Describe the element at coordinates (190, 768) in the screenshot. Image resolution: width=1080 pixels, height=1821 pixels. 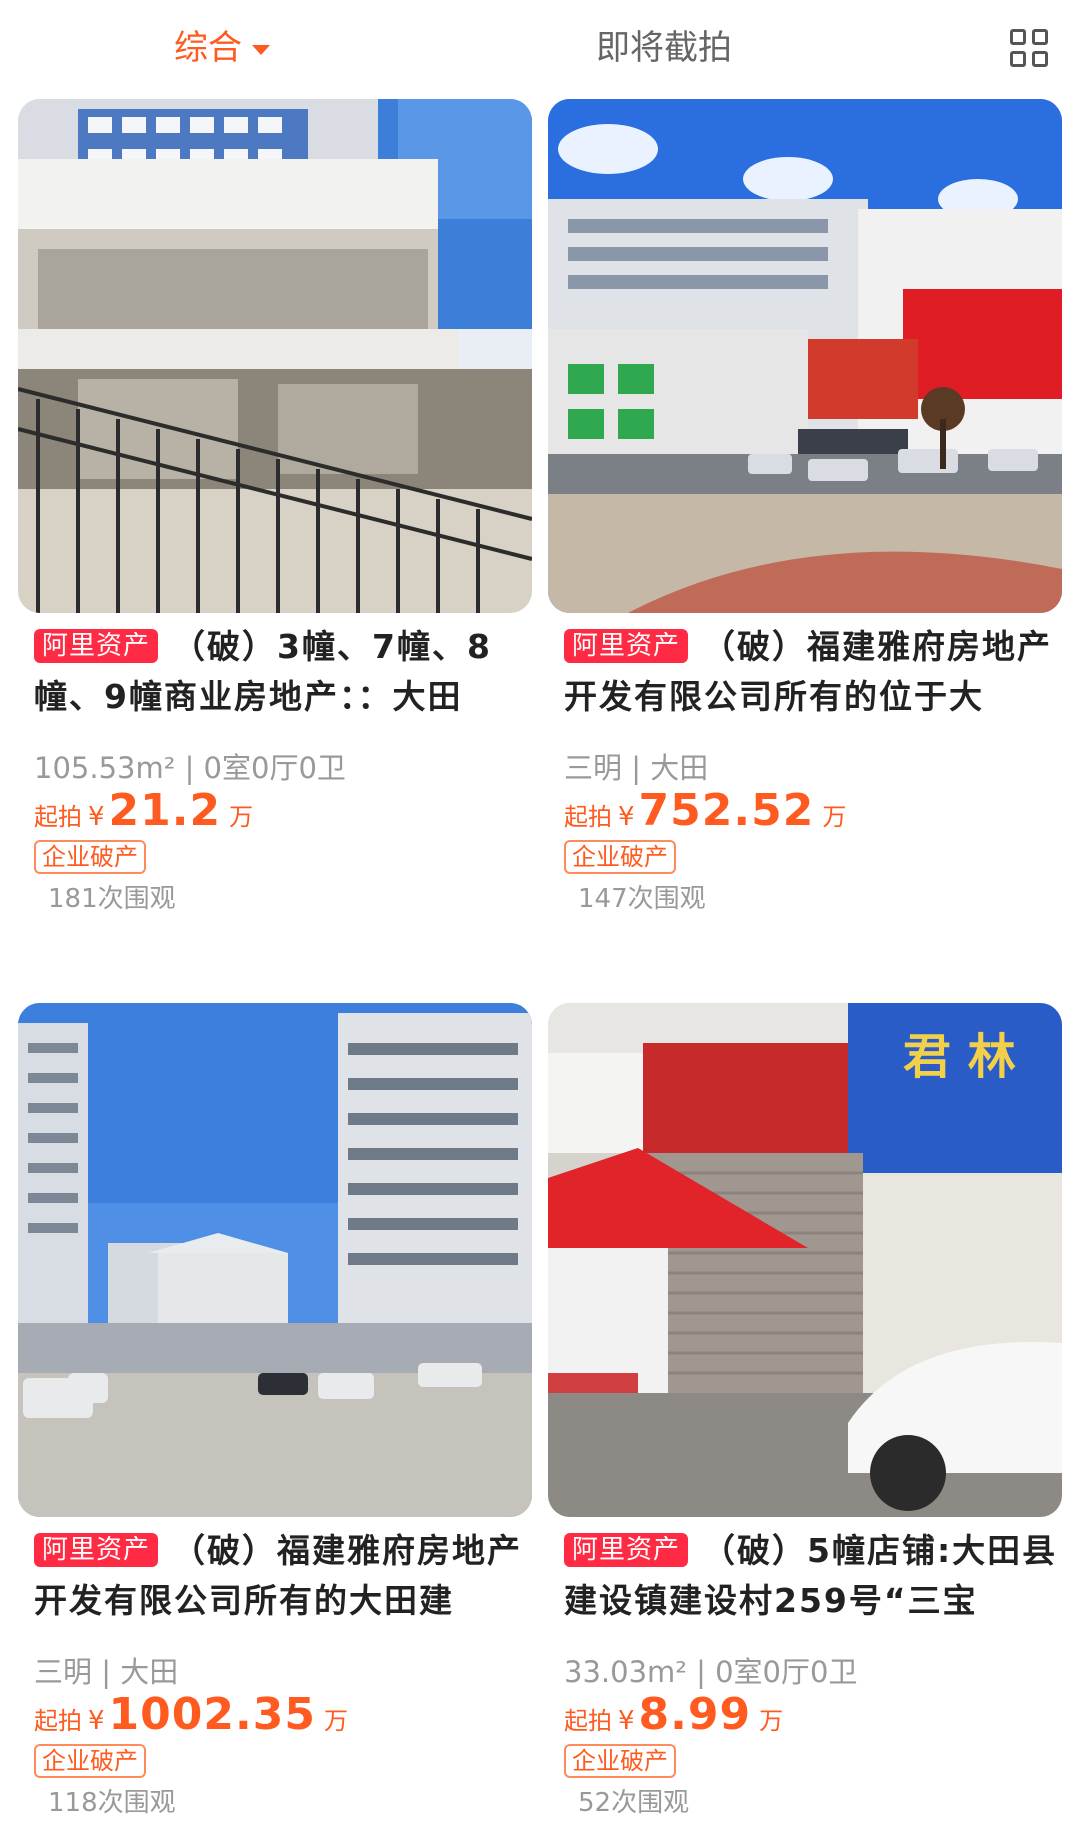
I see `listing-meta: 105.53m² | 0室0厅0卫` at that location.